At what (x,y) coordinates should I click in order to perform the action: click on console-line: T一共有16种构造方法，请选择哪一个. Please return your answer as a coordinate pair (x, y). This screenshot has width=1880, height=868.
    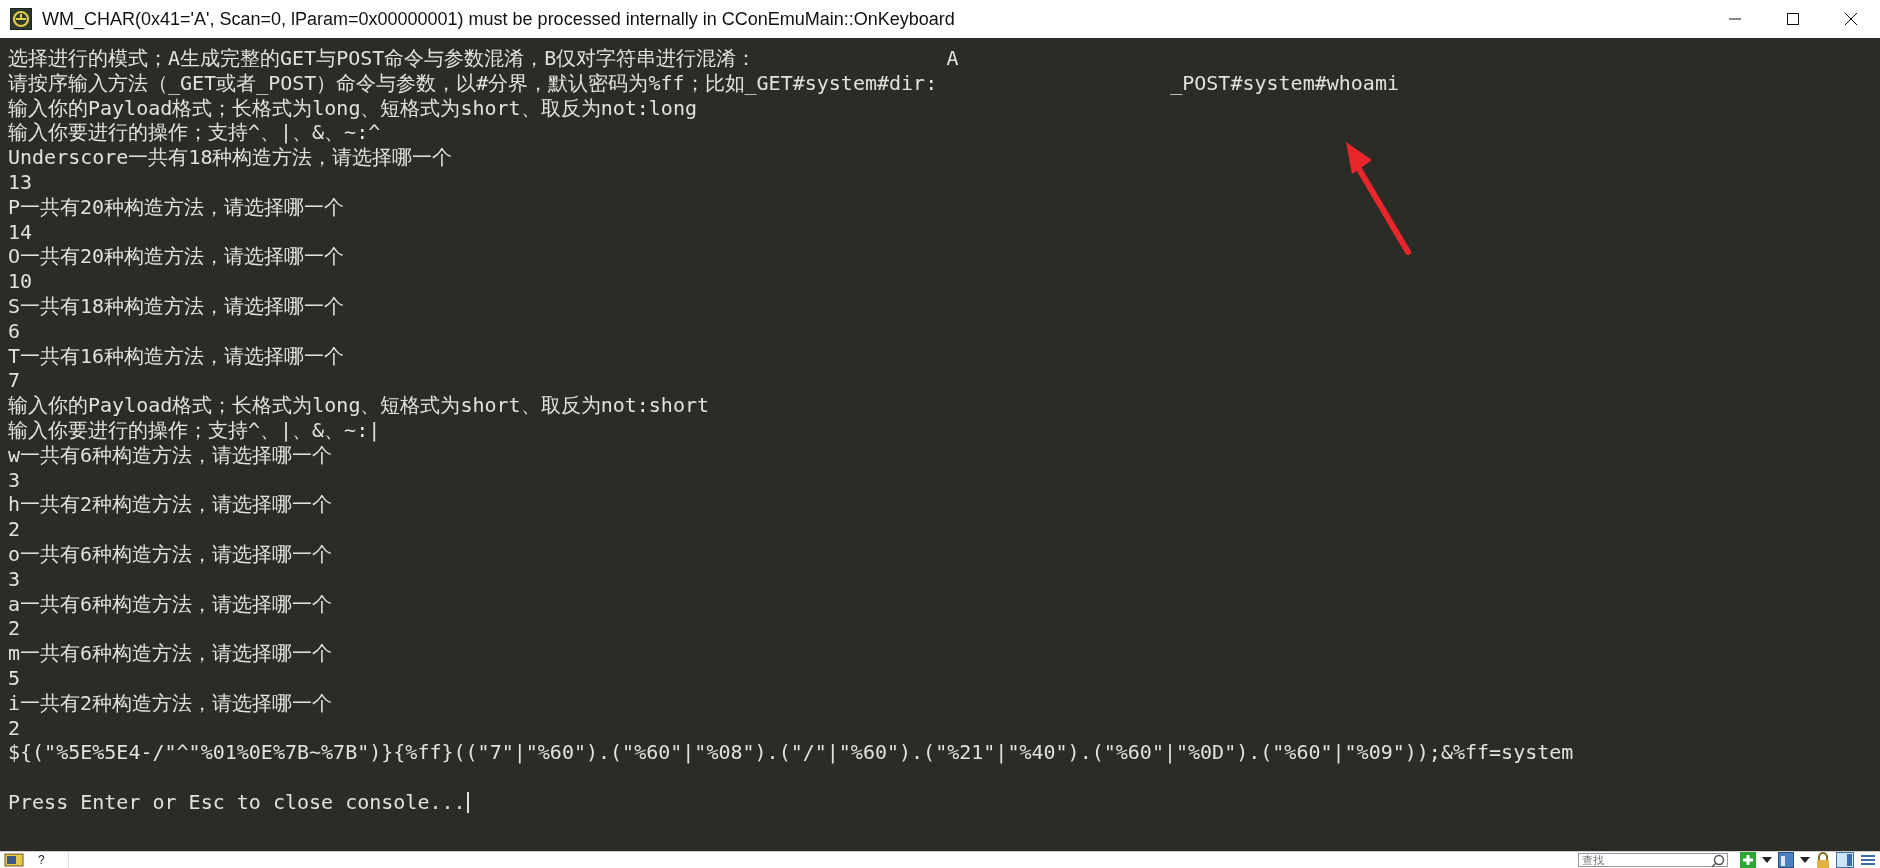
    Looking at the image, I should click on (176, 356).